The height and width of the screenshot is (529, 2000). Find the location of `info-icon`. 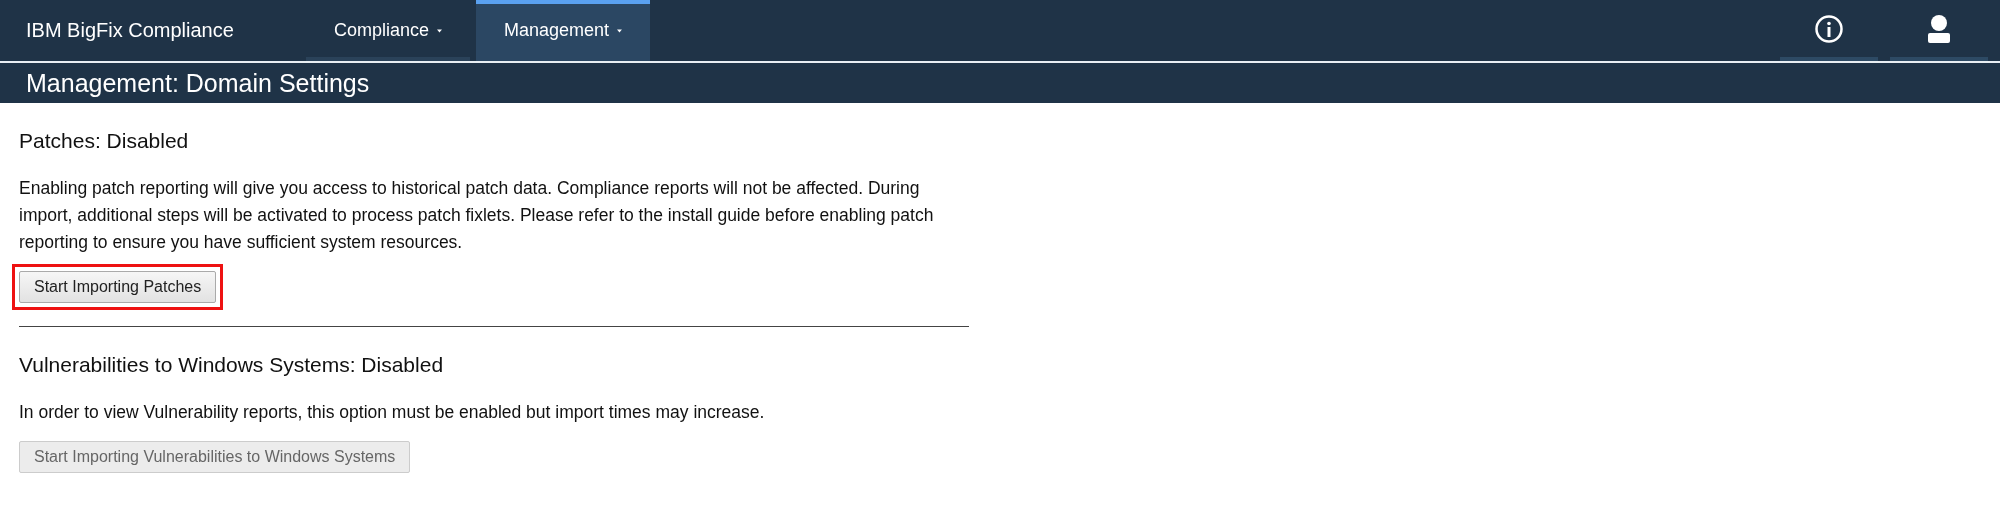

info-icon is located at coordinates (1829, 28).